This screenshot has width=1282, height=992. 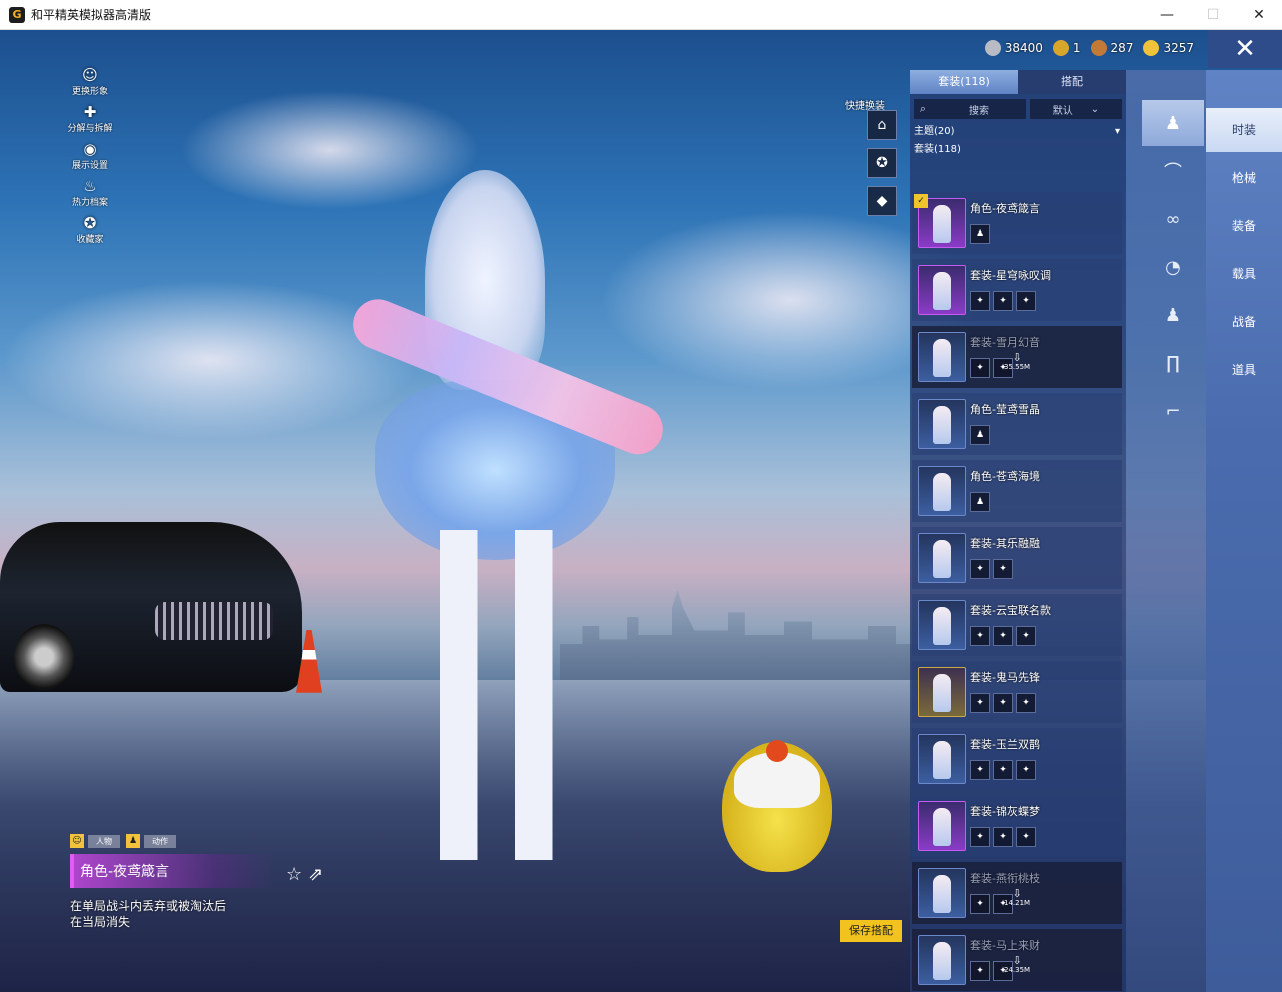 I want to click on download-indicator: ⇩ 14.21M, so click(x=1017, y=897).